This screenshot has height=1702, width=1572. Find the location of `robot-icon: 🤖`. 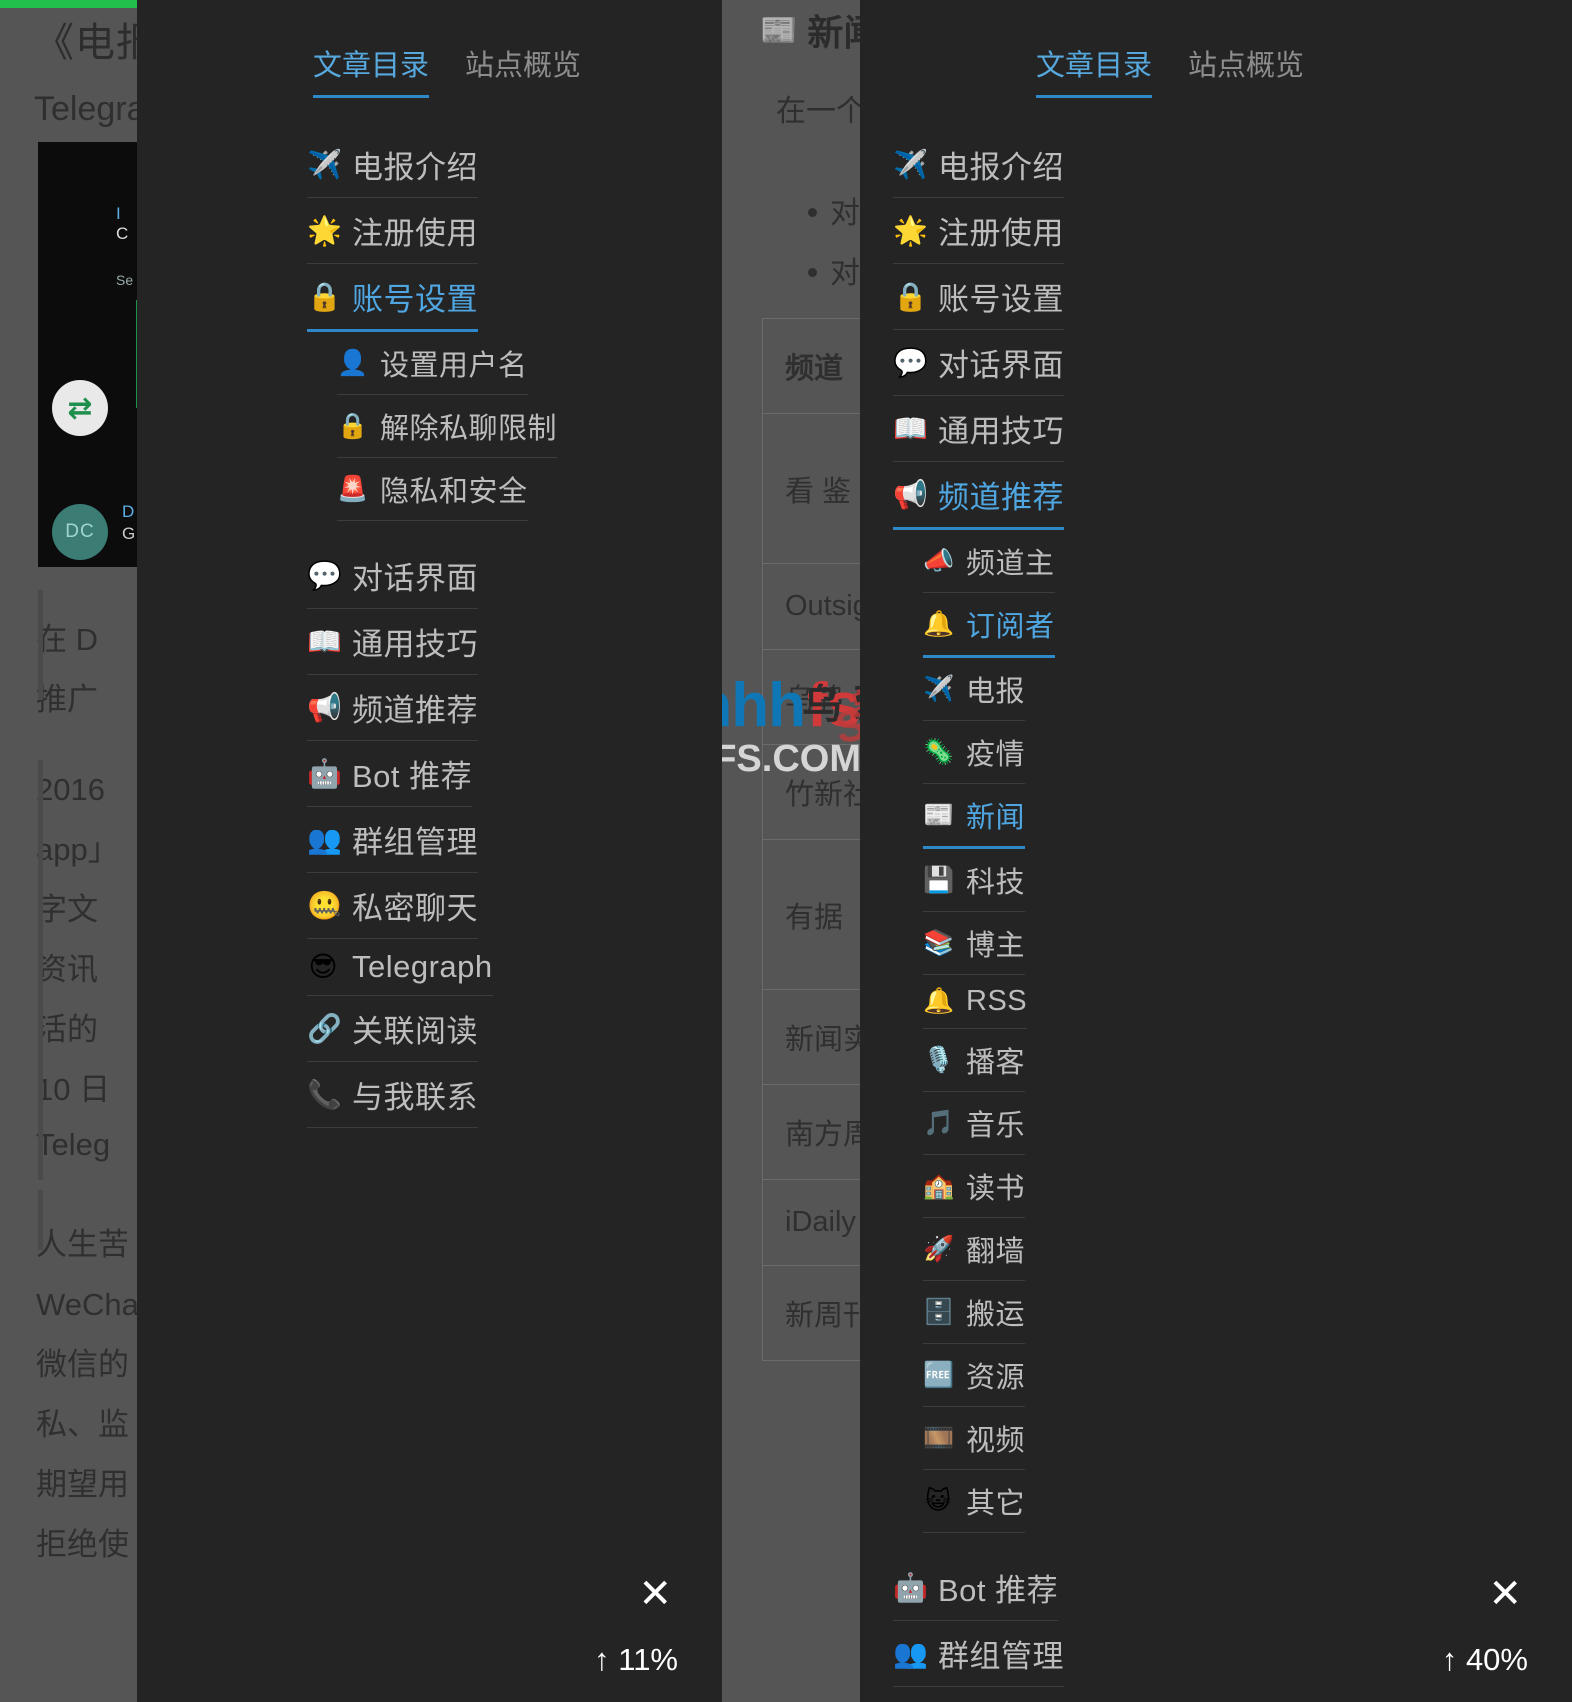

robot-icon: 🤖 is located at coordinates (910, 1587).